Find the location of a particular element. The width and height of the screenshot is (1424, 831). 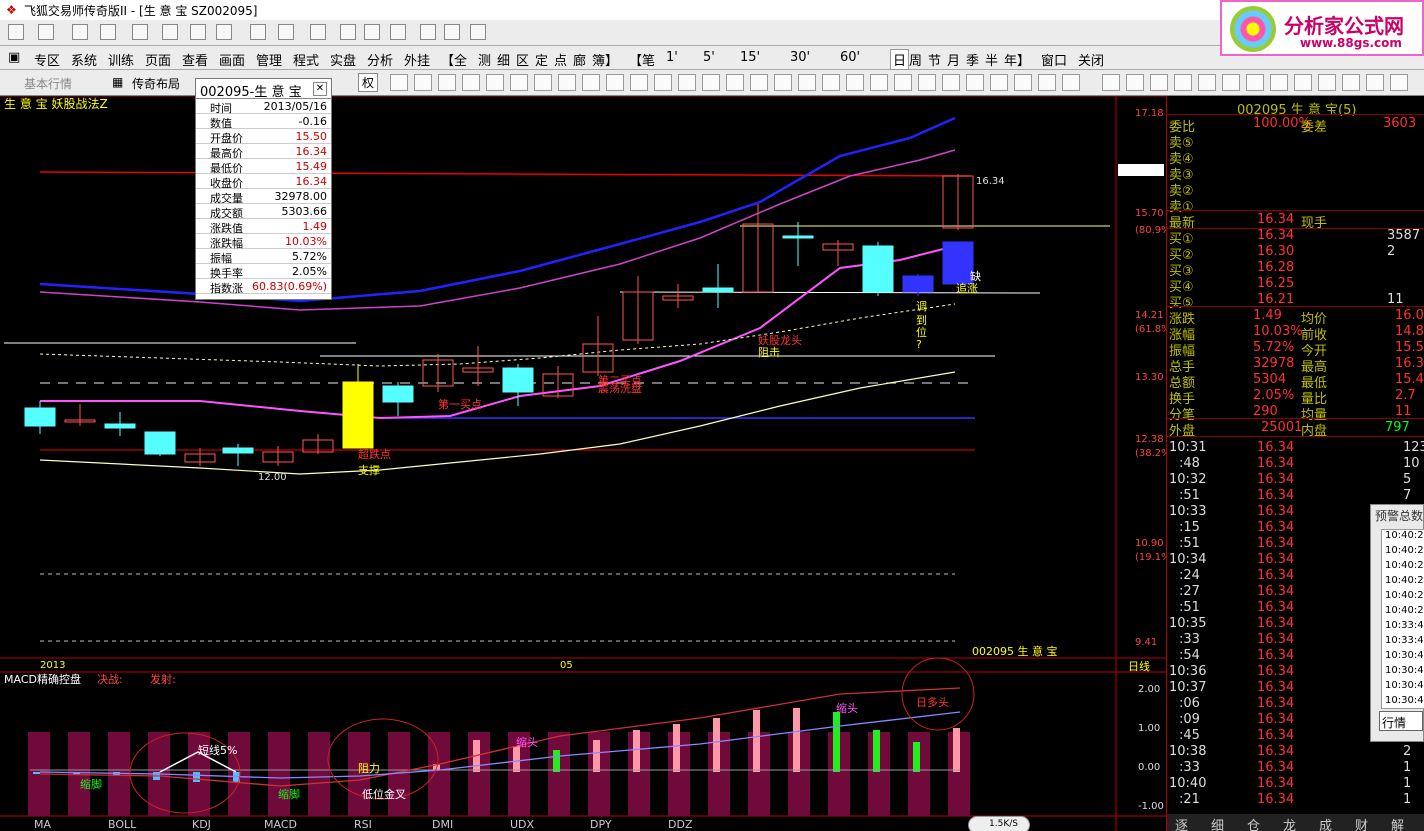

menu-item: 实盘 is located at coordinates (343, 59).